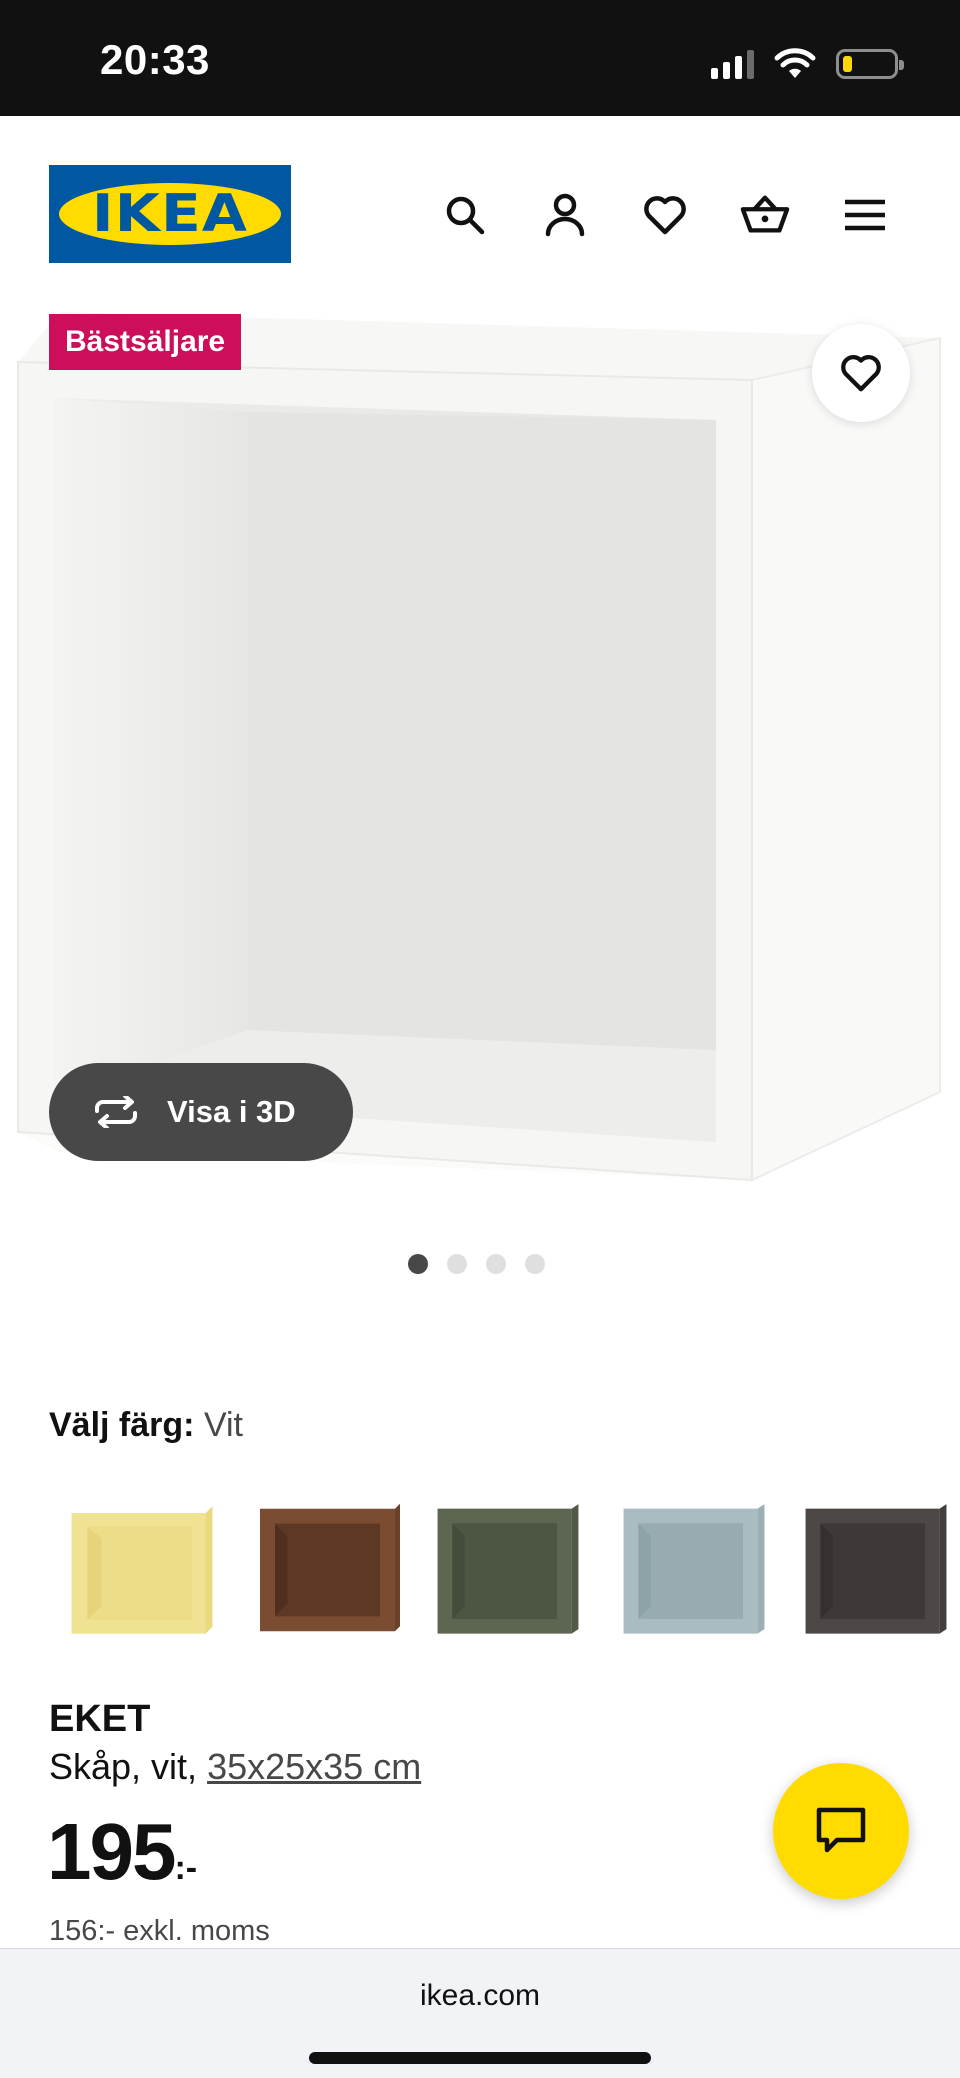  Describe the element at coordinates (111, 1851) in the screenshot. I see `price-main: 195` at that location.